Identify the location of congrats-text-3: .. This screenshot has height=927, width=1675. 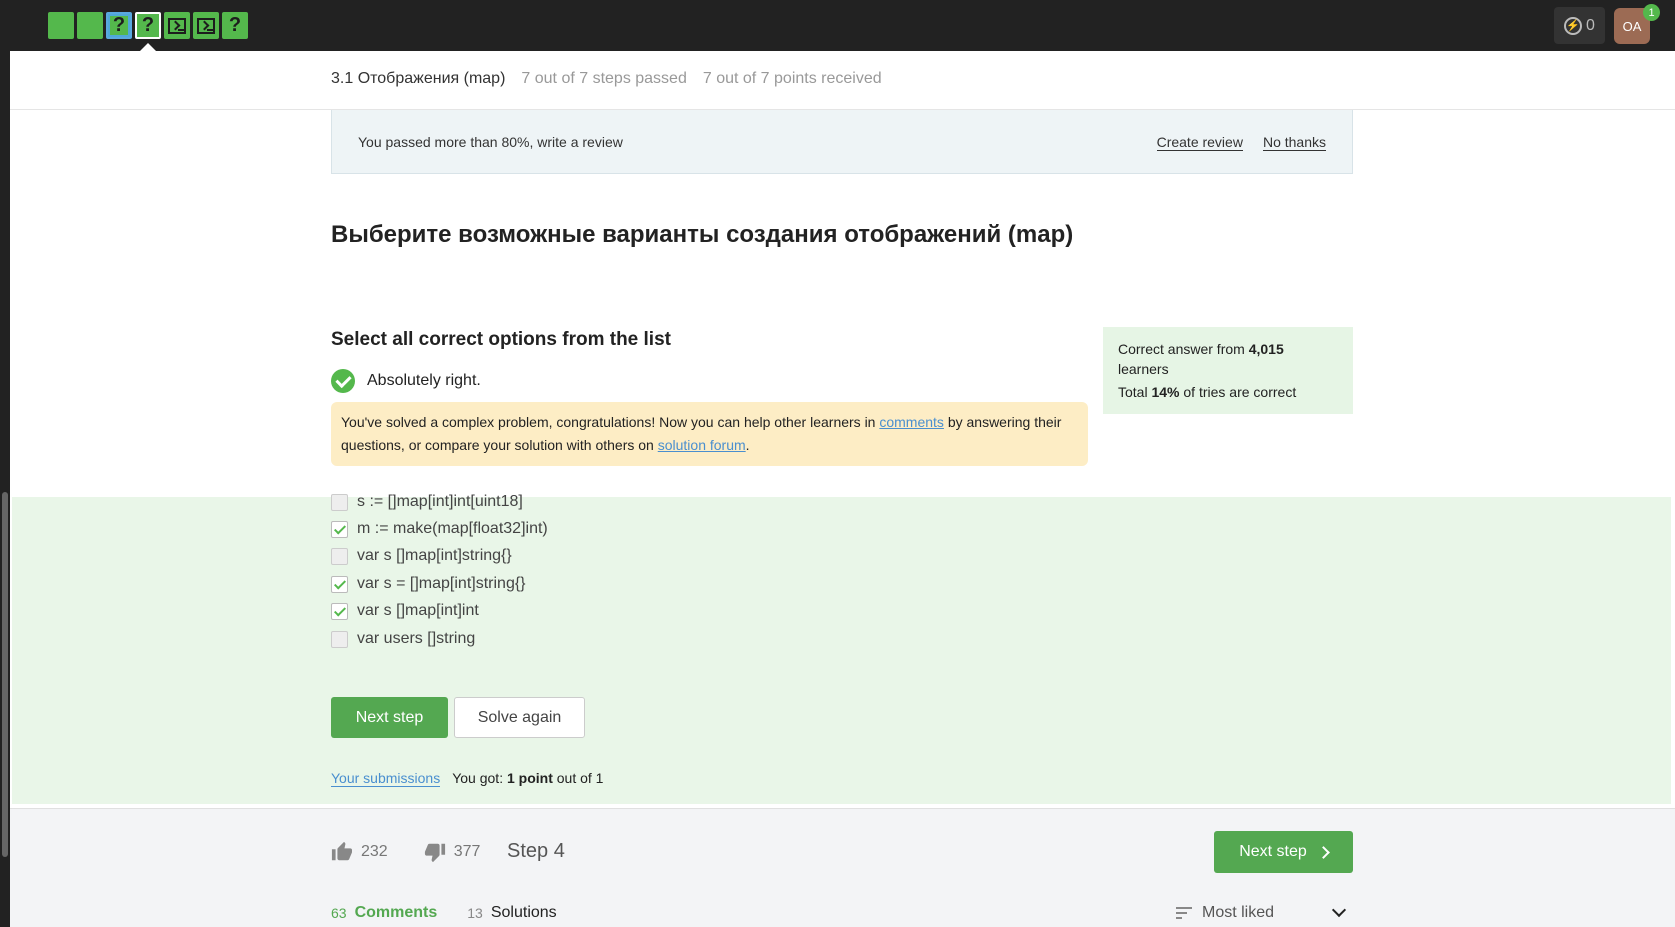
(747, 445).